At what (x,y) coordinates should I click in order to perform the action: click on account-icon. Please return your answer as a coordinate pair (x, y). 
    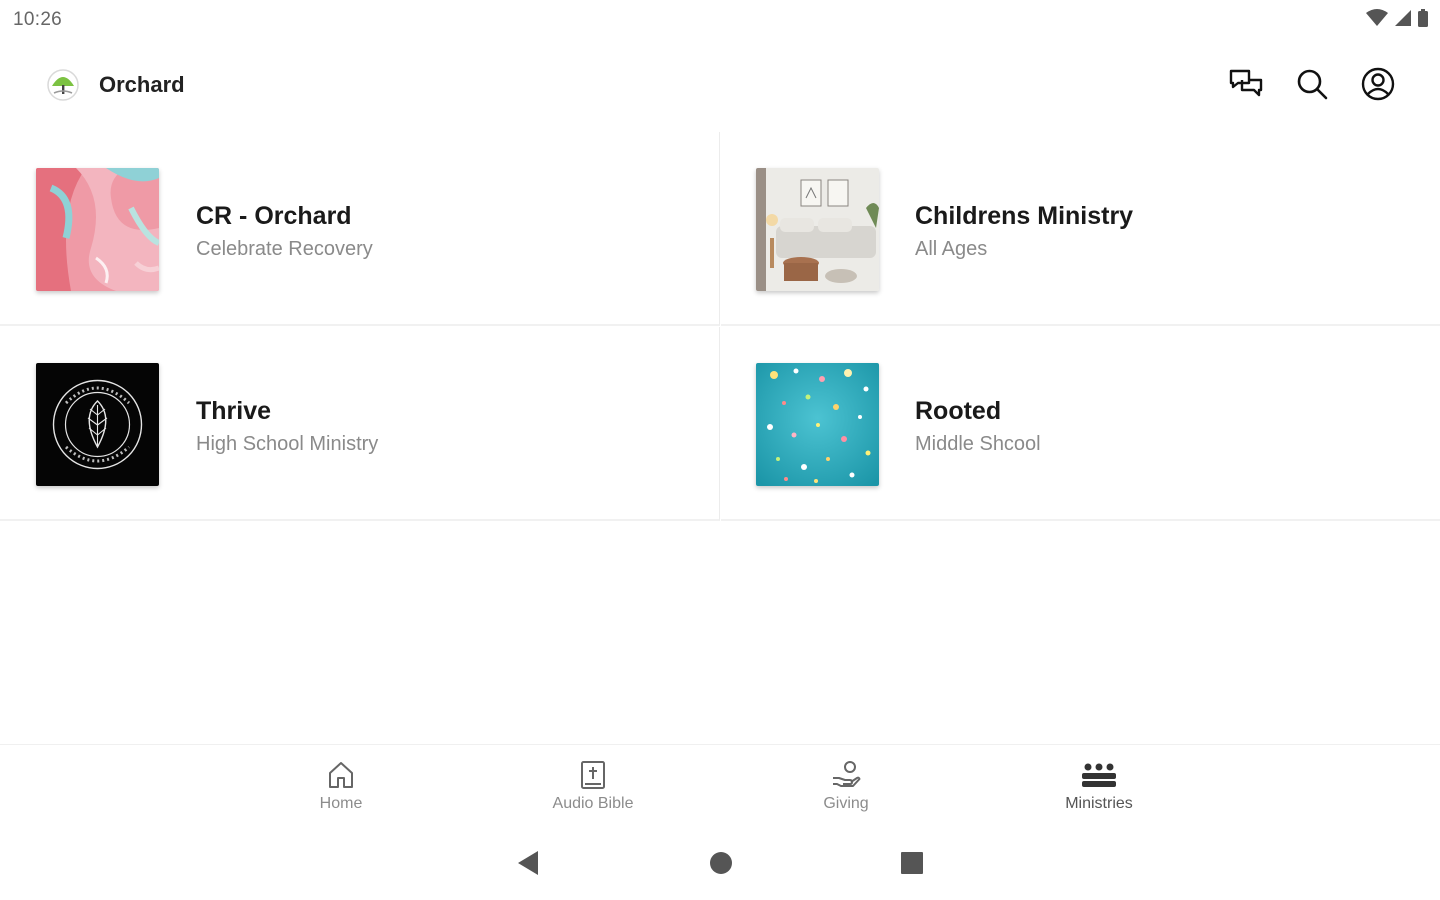
    Looking at the image, I should click on (1378, 84).